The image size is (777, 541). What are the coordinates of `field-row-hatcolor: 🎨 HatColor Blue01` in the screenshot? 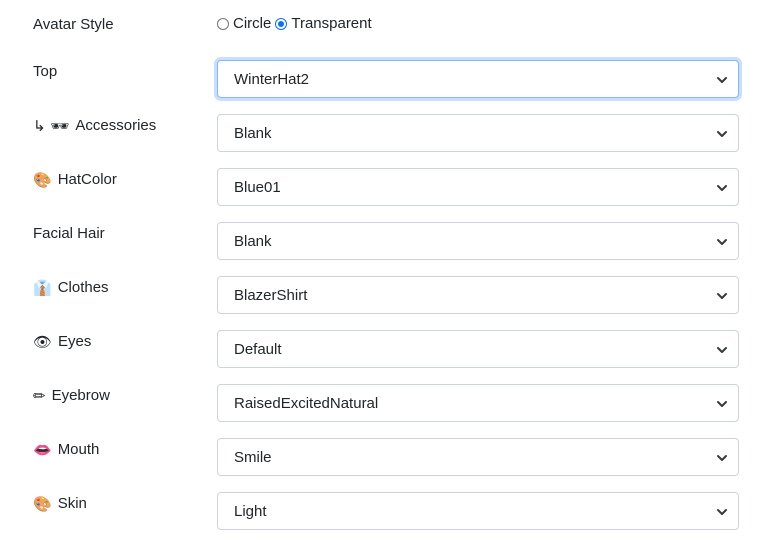 It's located at (388, 187).